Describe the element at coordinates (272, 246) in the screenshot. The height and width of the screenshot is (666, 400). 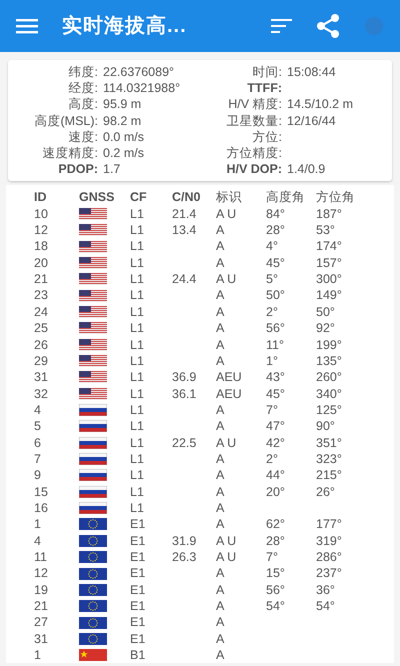
I see `table-cell-text: 4°` at that location.